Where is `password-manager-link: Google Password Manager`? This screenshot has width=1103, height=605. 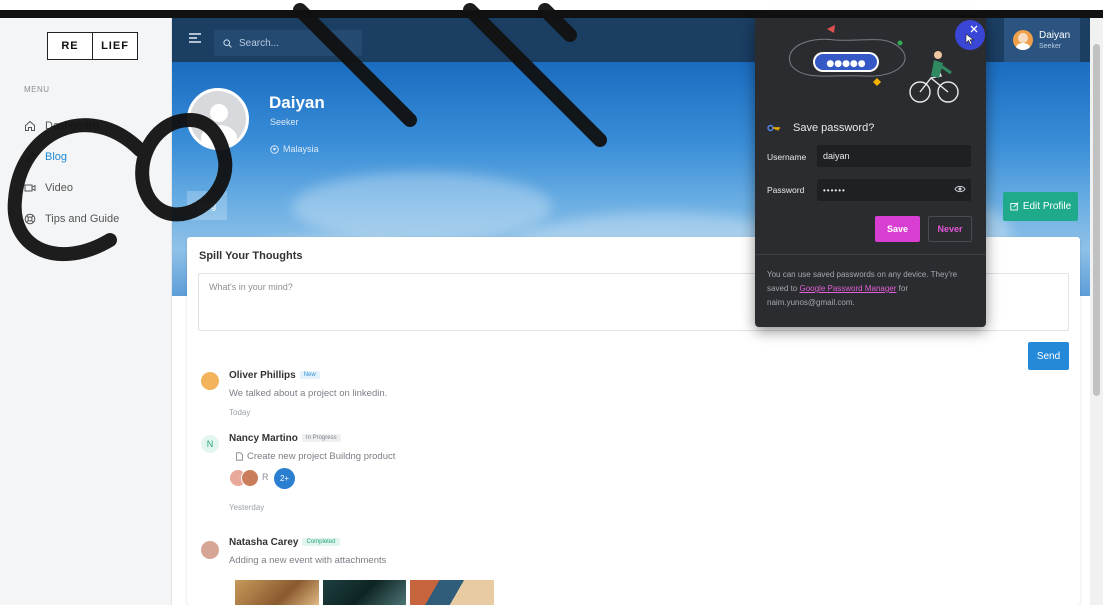 password-manager-link: Google Password Manager is located at coordinates (847, 288).